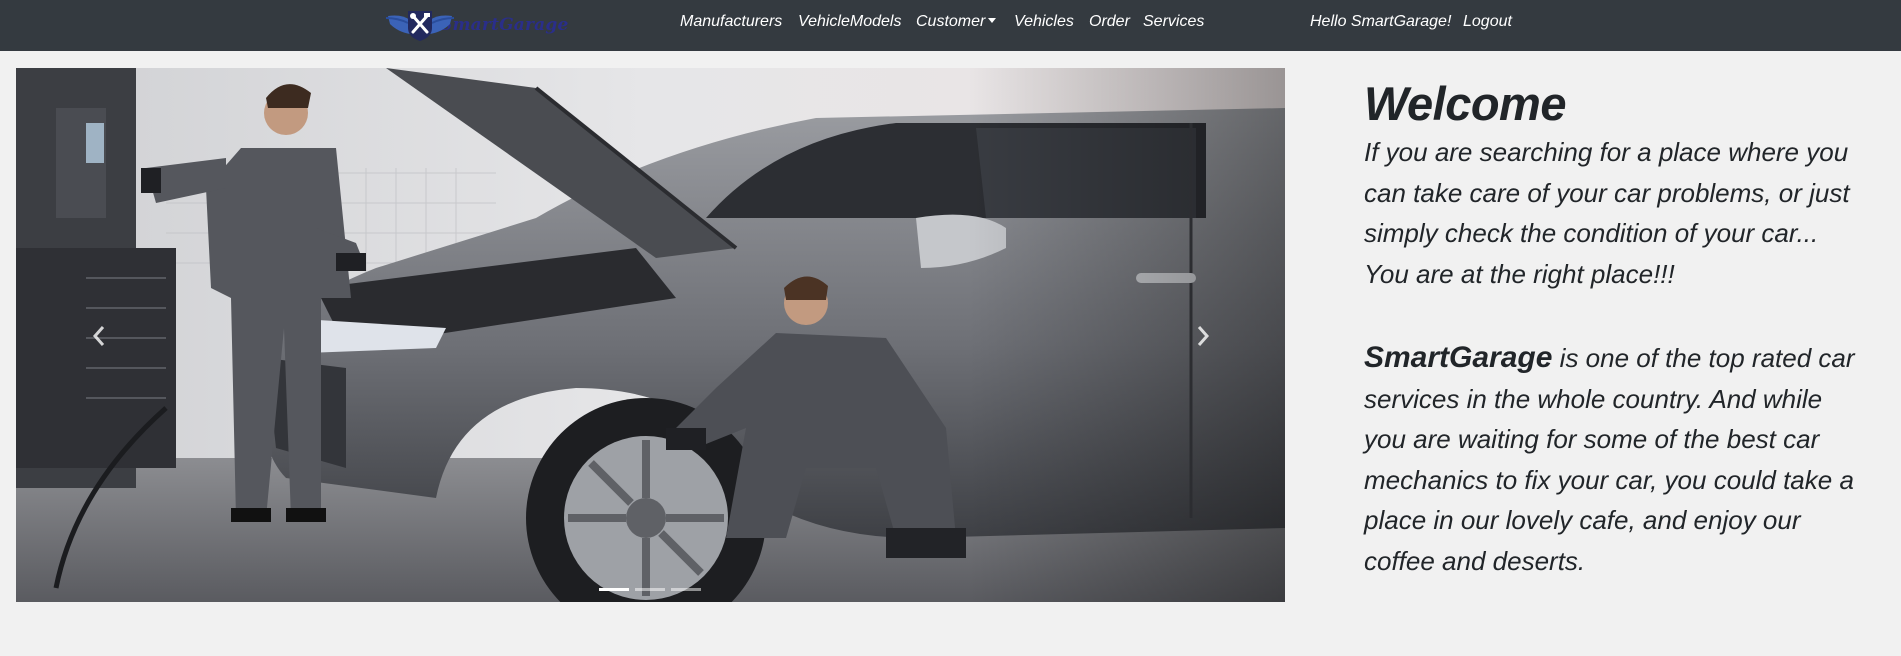  Describe the element at coordinates (420, 25) in the screenshot. I see `wrench-hammer-shield-icon` at that location.